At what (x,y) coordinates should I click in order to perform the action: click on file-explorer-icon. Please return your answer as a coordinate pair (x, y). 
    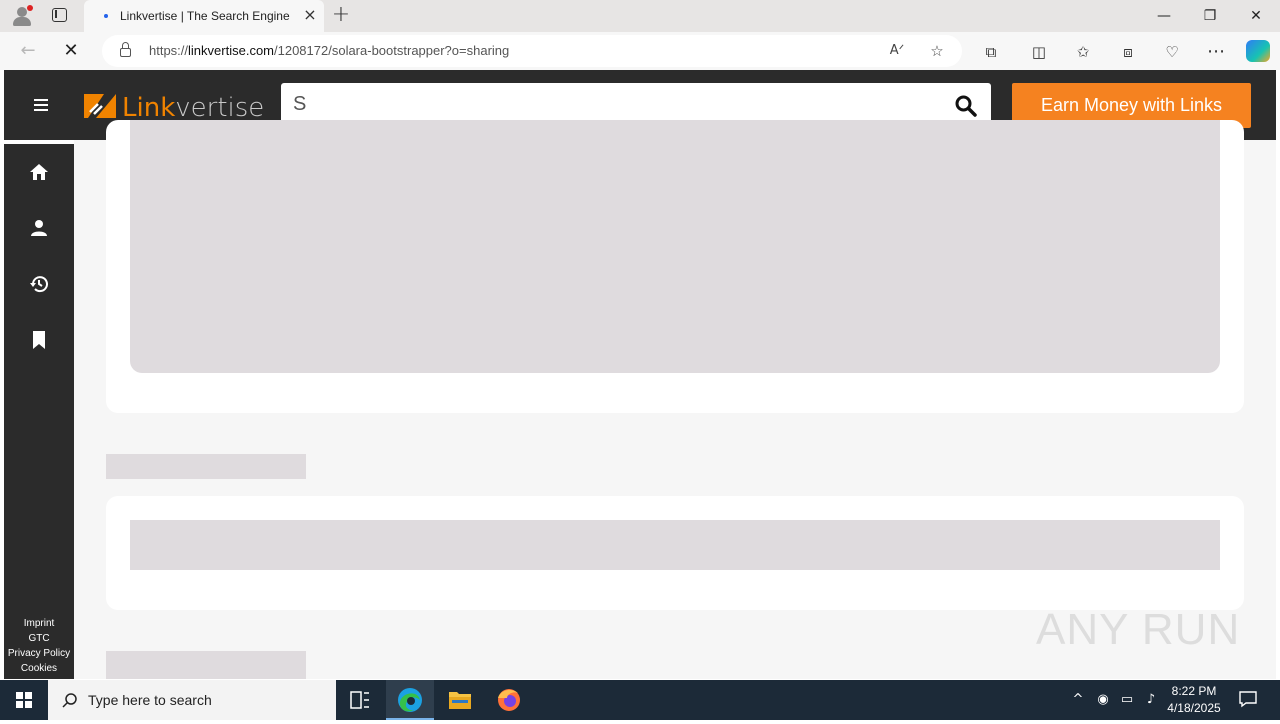
    Looking at the image, I should click on (460, 700).